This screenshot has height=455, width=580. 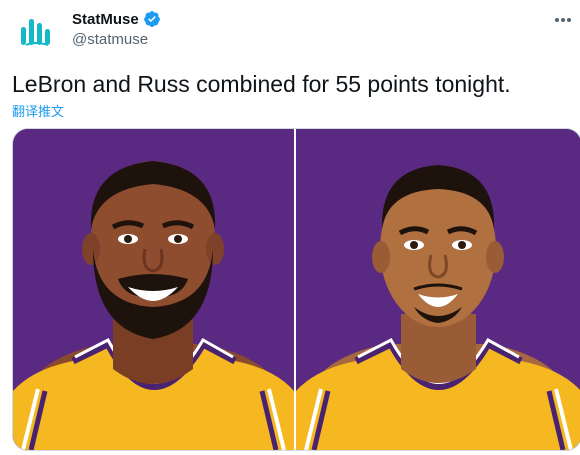 I want to click on avatar, so click(x=36, y=32).